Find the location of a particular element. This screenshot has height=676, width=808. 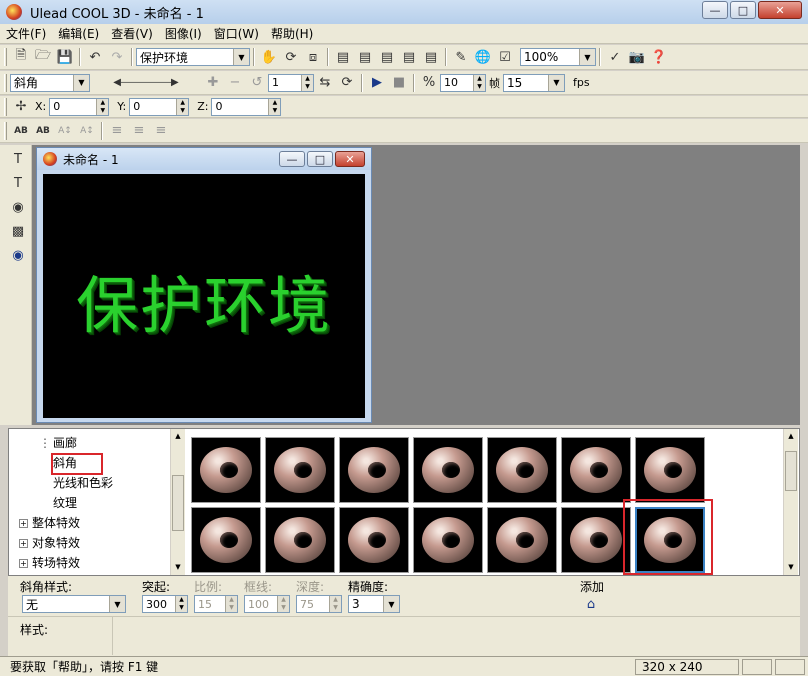

align-bottom-icon: ▤ is located at coordinates (387, 57).